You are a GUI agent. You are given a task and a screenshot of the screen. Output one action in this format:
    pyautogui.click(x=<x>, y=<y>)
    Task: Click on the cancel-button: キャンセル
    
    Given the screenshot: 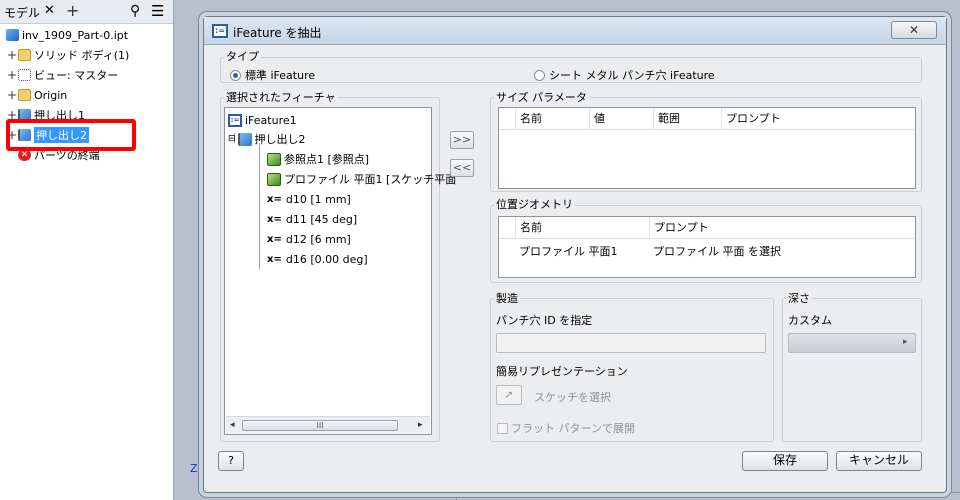 What is the action you would take?
    pyautogui.click(x=879, y=461)
    